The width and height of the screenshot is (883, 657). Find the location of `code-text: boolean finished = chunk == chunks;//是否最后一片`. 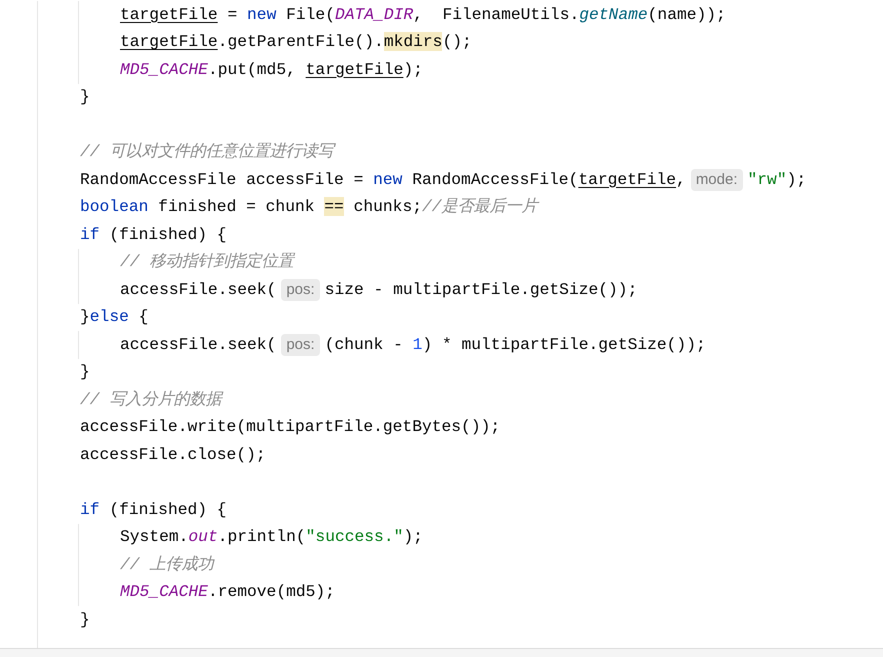

code-text: boolean finished = chunk == chunks;//是否最后一片 is located at coordinates (309, 207).